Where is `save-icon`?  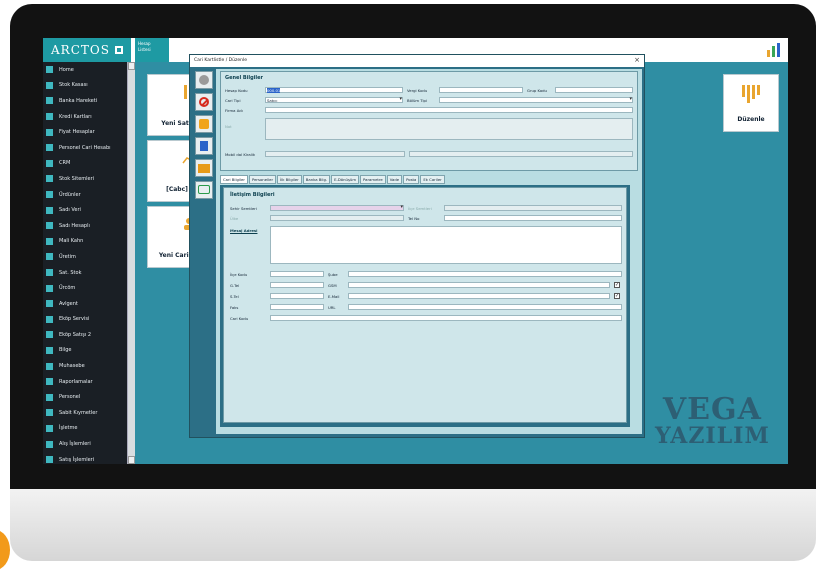
save-icon is located at coordinates (204, 124).